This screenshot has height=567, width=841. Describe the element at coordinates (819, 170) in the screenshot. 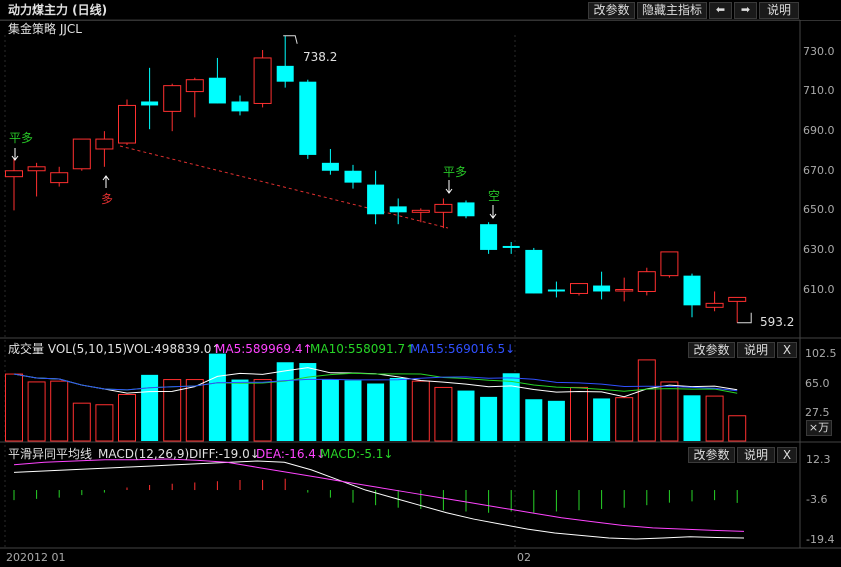

I see `price-tick: 670.0` at that location.